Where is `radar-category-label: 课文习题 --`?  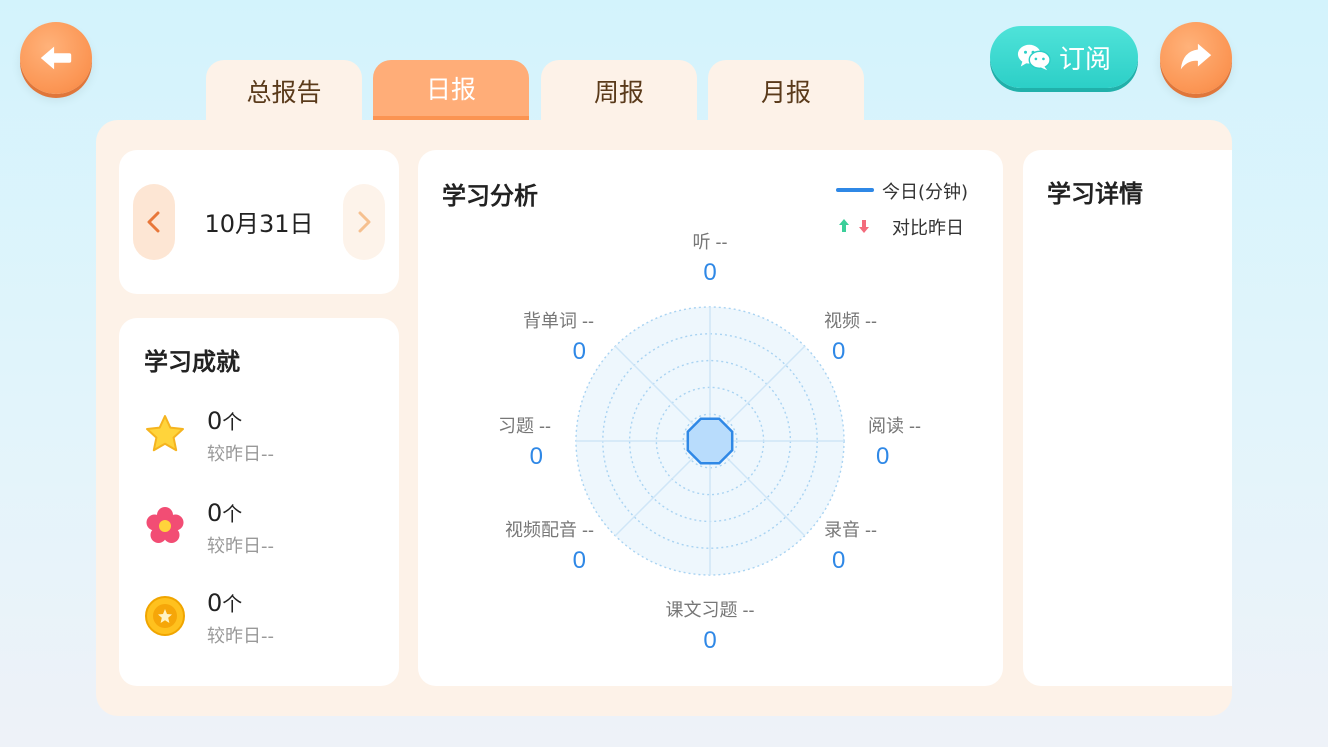
radar-category-label: 课文习题 -- is located at coordinates (710, 610).